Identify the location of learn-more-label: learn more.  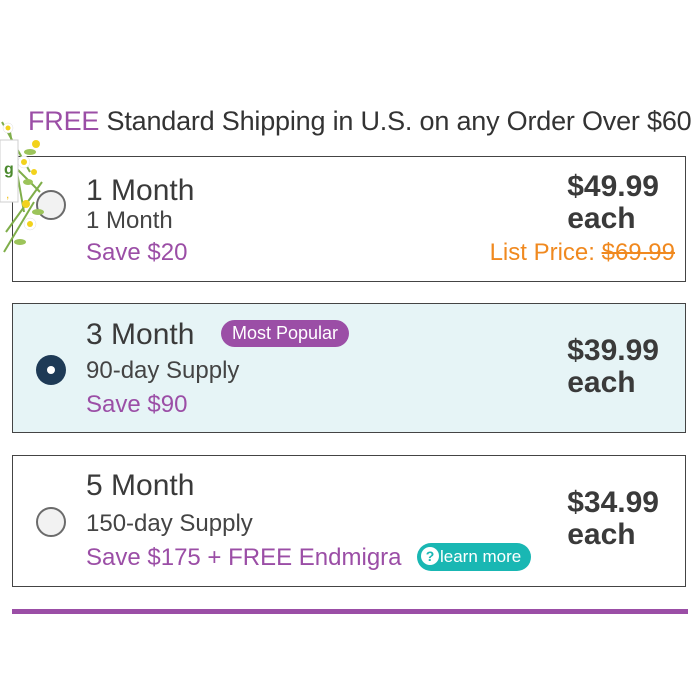
(481, 556).